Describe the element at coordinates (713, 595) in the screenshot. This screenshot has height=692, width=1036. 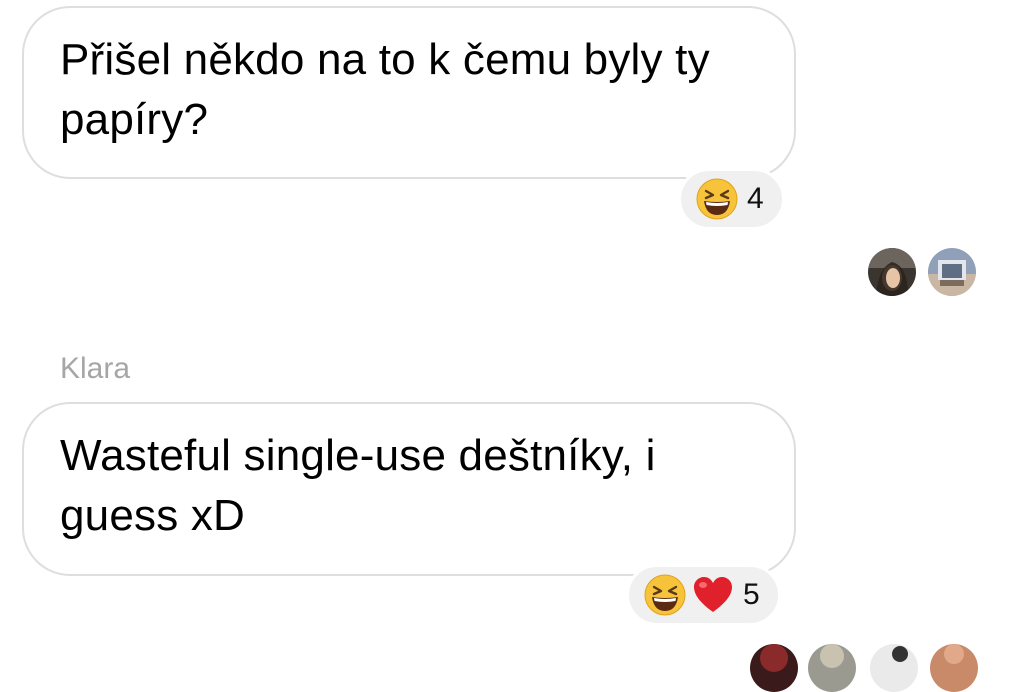
I see `red-heart-icon` at that location.